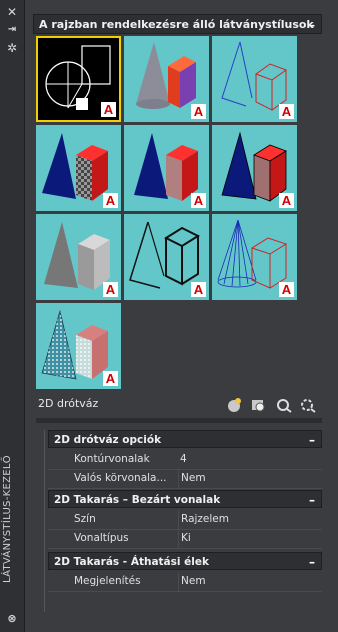  What do you see at coordinates (312, 25) in the screenshot?
I see `gallery-collapse-button: –` at bounding box center [312, 25].